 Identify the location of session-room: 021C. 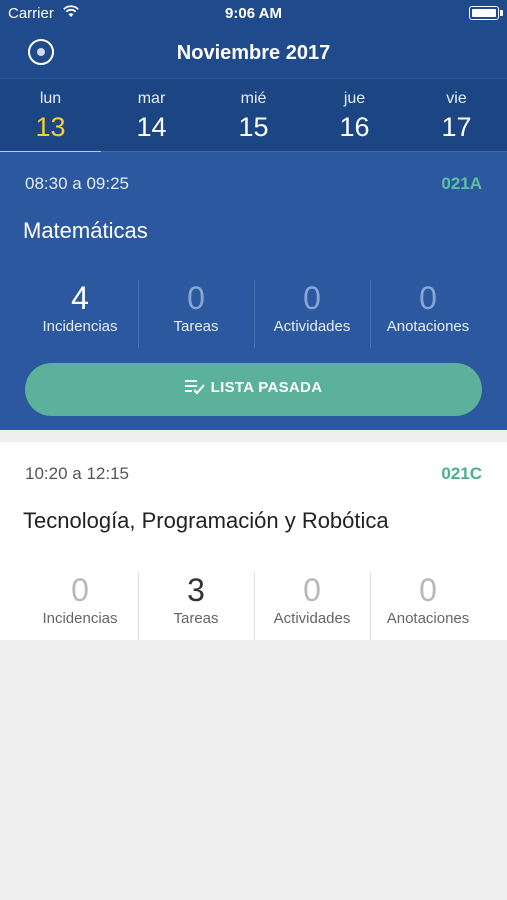
(461, 473).